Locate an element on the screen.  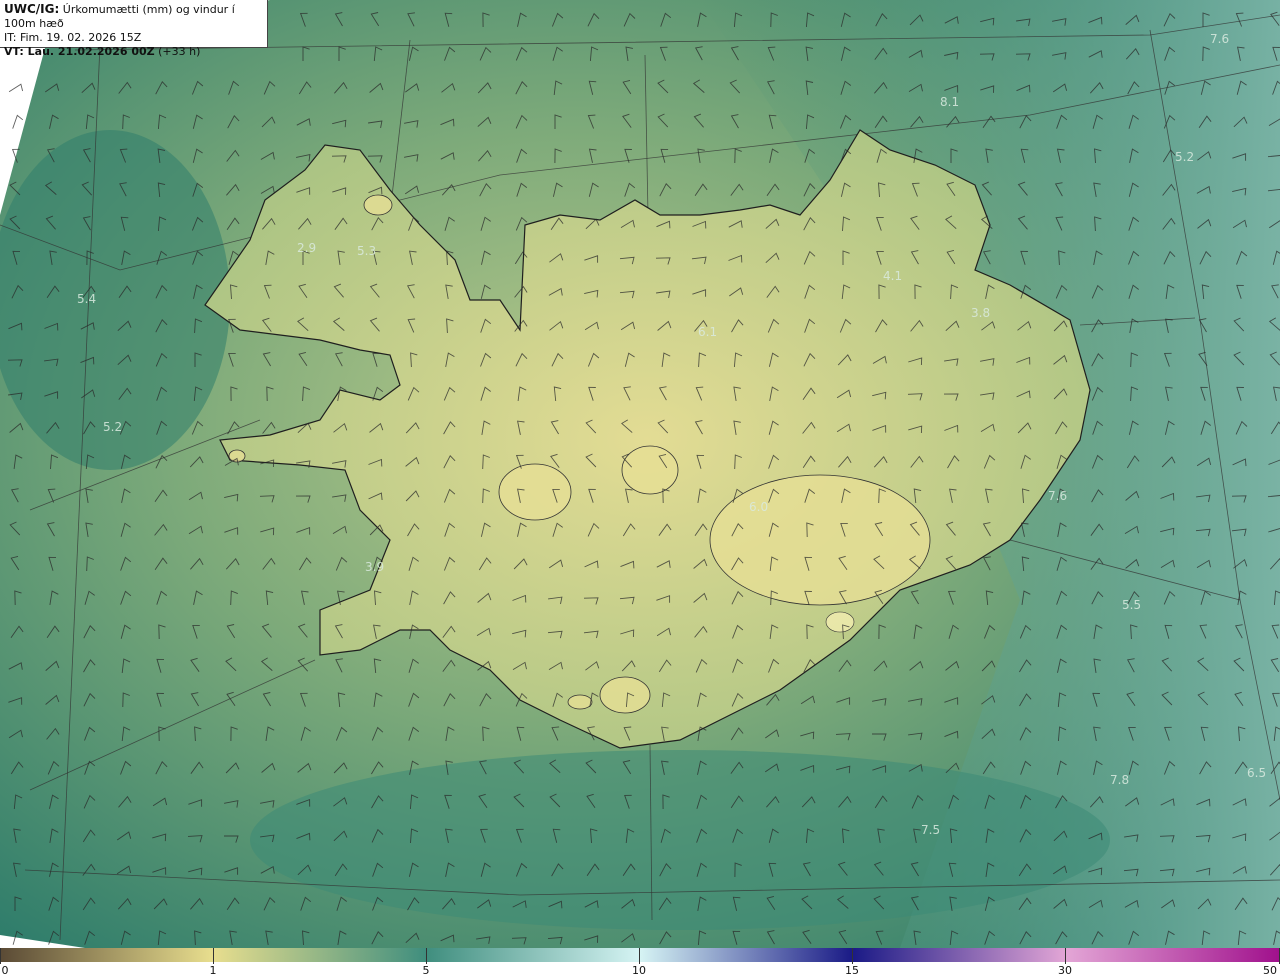
map-value-label: 7.8 is located at coordinates (1119, 780).